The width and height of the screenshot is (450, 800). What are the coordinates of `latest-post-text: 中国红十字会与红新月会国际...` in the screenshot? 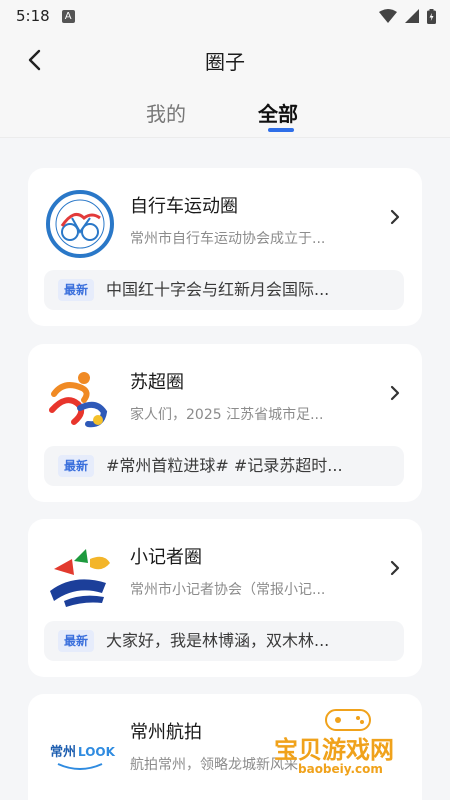 It's located at (218, 289).